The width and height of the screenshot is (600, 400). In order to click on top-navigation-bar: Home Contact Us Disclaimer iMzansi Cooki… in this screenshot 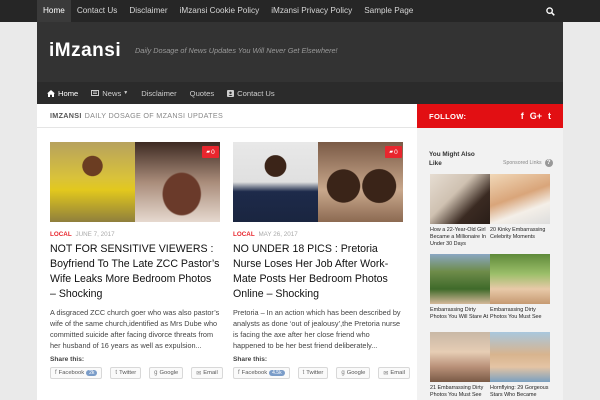, I will do `click(300, 11)`.